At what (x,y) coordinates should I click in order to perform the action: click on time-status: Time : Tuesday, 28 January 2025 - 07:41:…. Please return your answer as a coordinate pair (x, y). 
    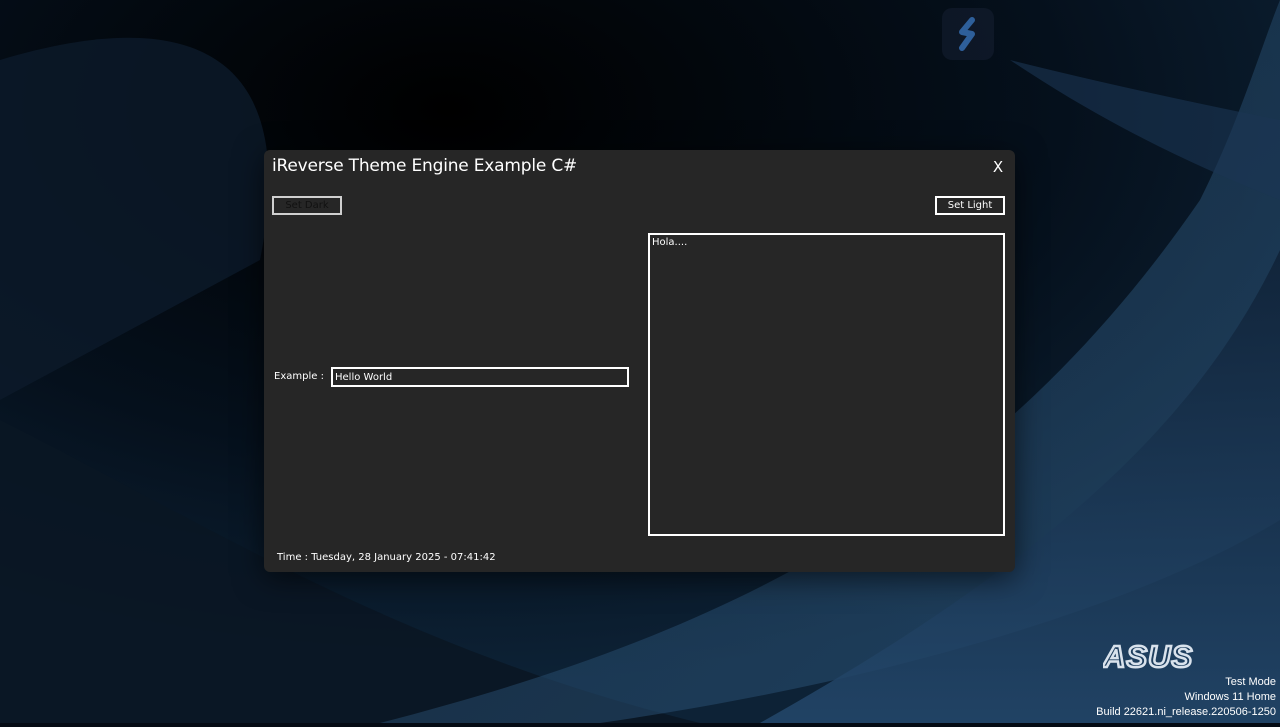
    Looking at the image, I should click on (386, 557).